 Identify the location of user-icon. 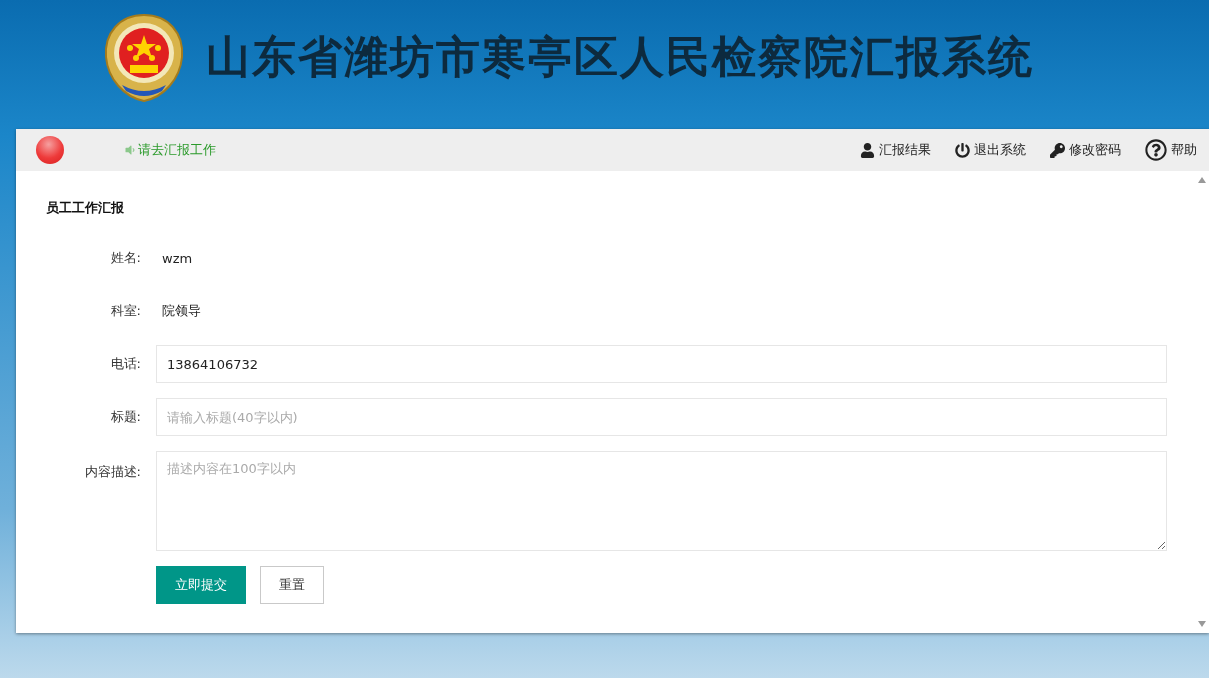
(867, 150).